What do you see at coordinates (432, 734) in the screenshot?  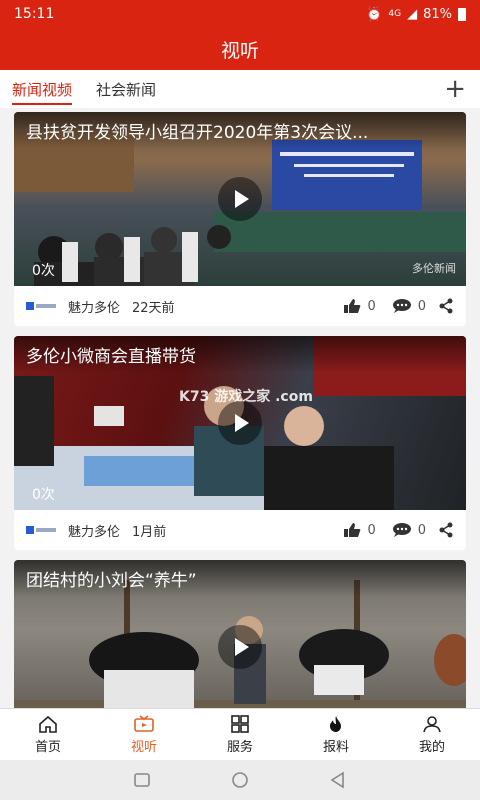 I see `tab-mine: 我的` at bounding box center [432, 734].